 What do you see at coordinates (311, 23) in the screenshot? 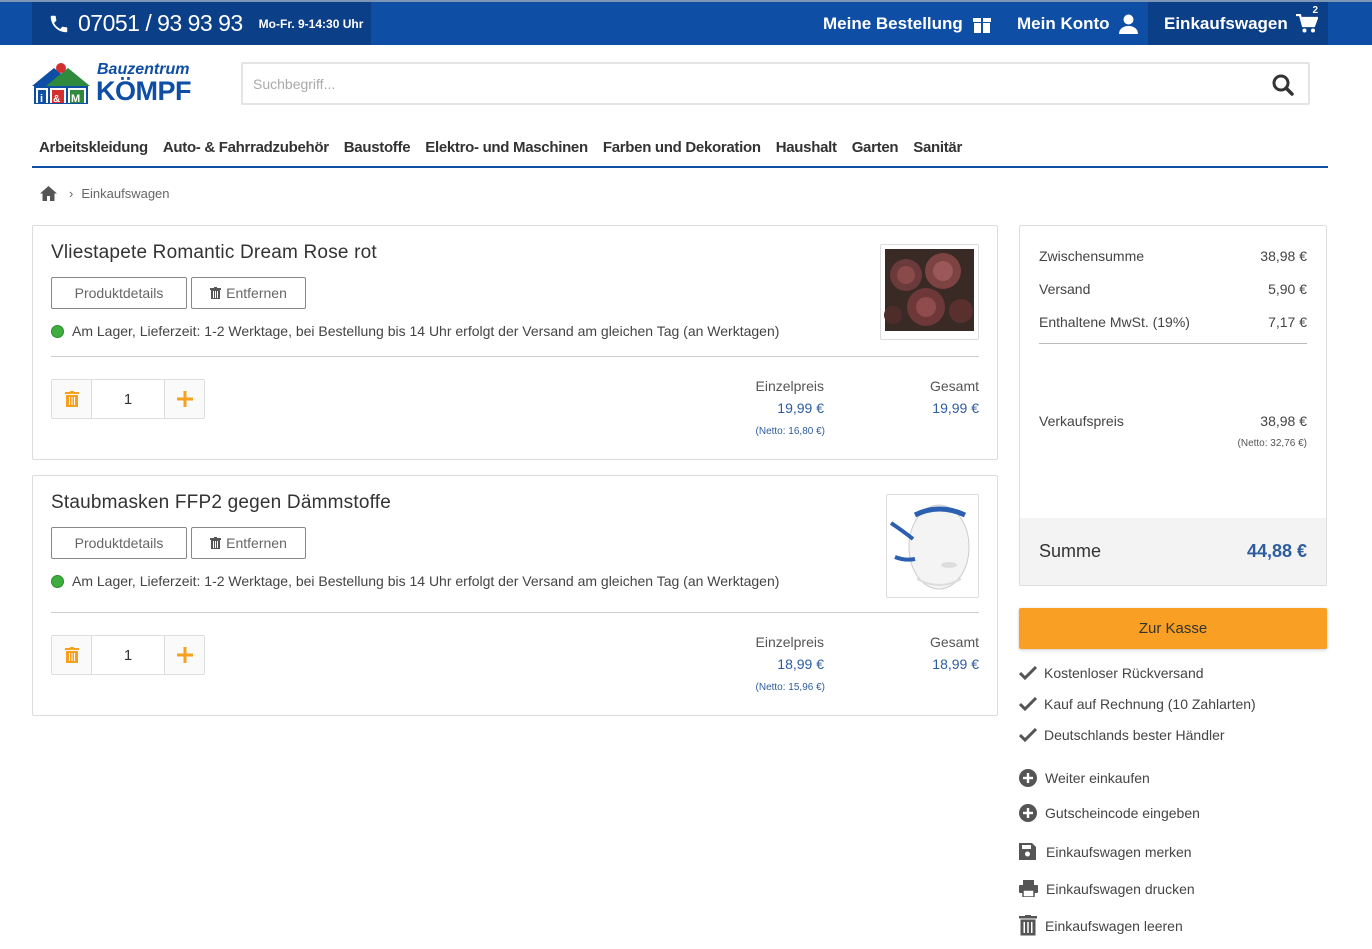
I see `opening-hours: Mo-Fr. 9-14:30 Uhr` at bounding box center [311, 23].